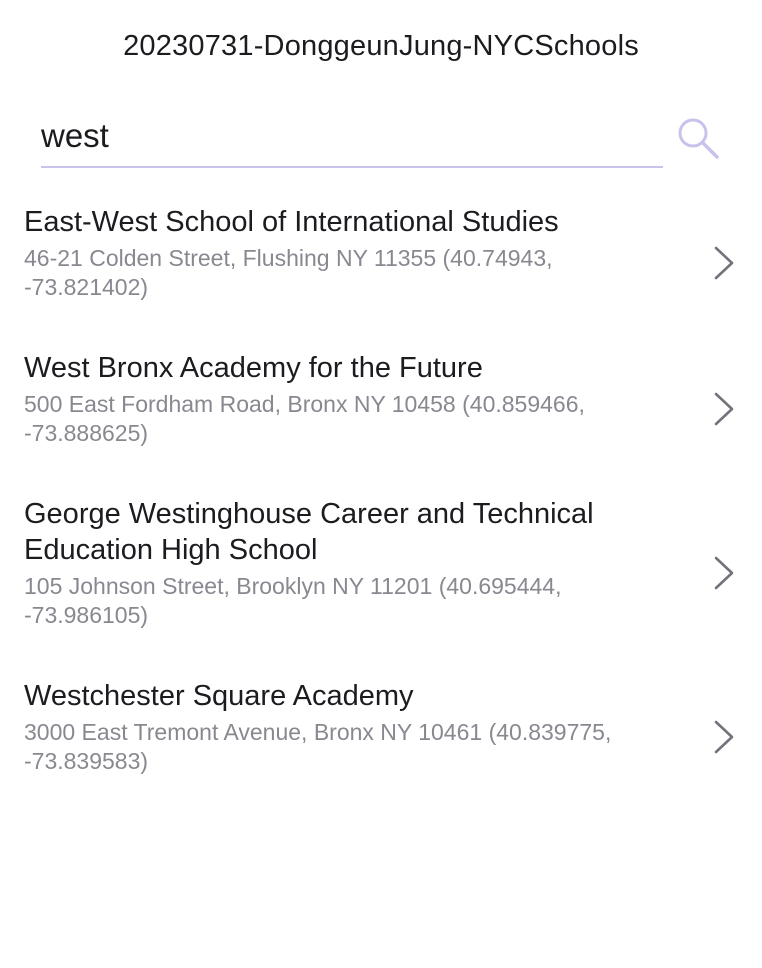  Describe the element at coordinates (219, 696) in the screenshot. I see `school-name: Westchester Square Academy` at that location.